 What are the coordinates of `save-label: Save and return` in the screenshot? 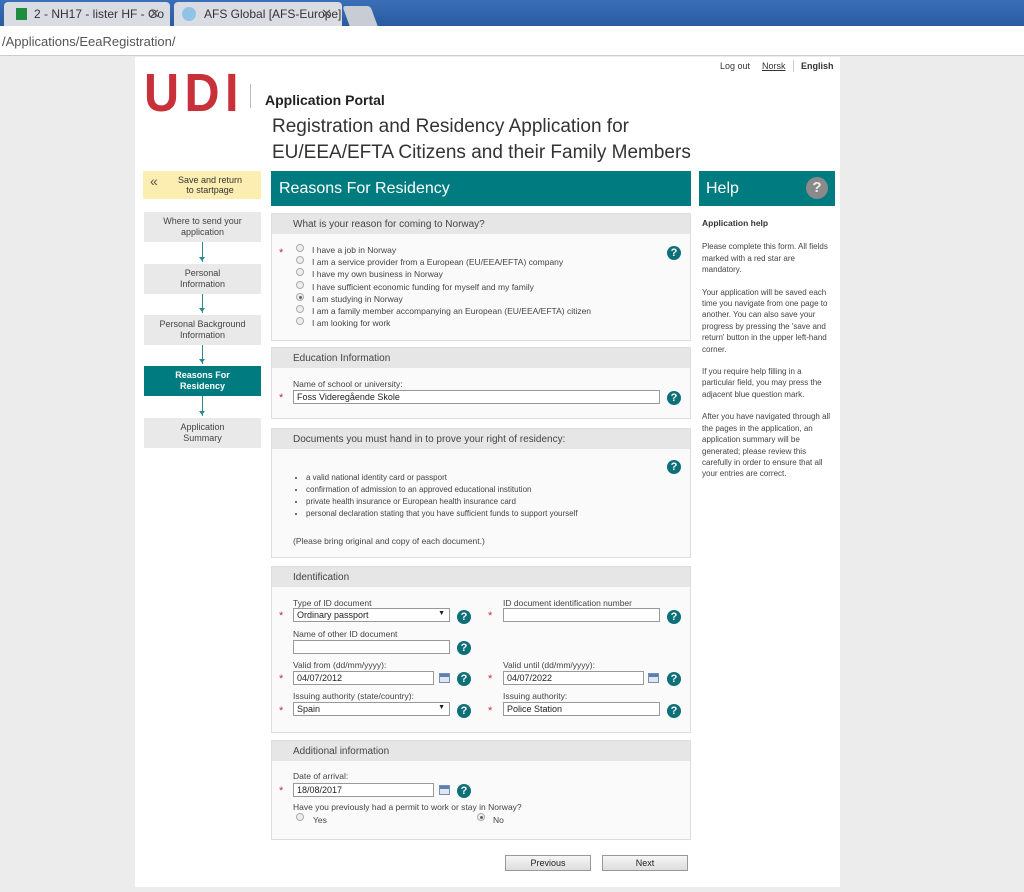 It's located at (210, 180).